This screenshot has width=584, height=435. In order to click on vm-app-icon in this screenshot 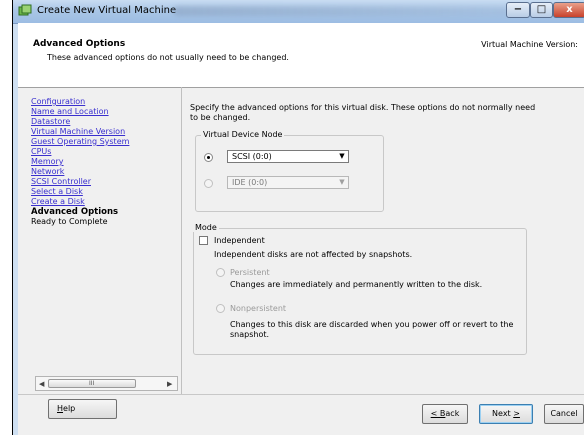, I will do `click(25, 10)`.